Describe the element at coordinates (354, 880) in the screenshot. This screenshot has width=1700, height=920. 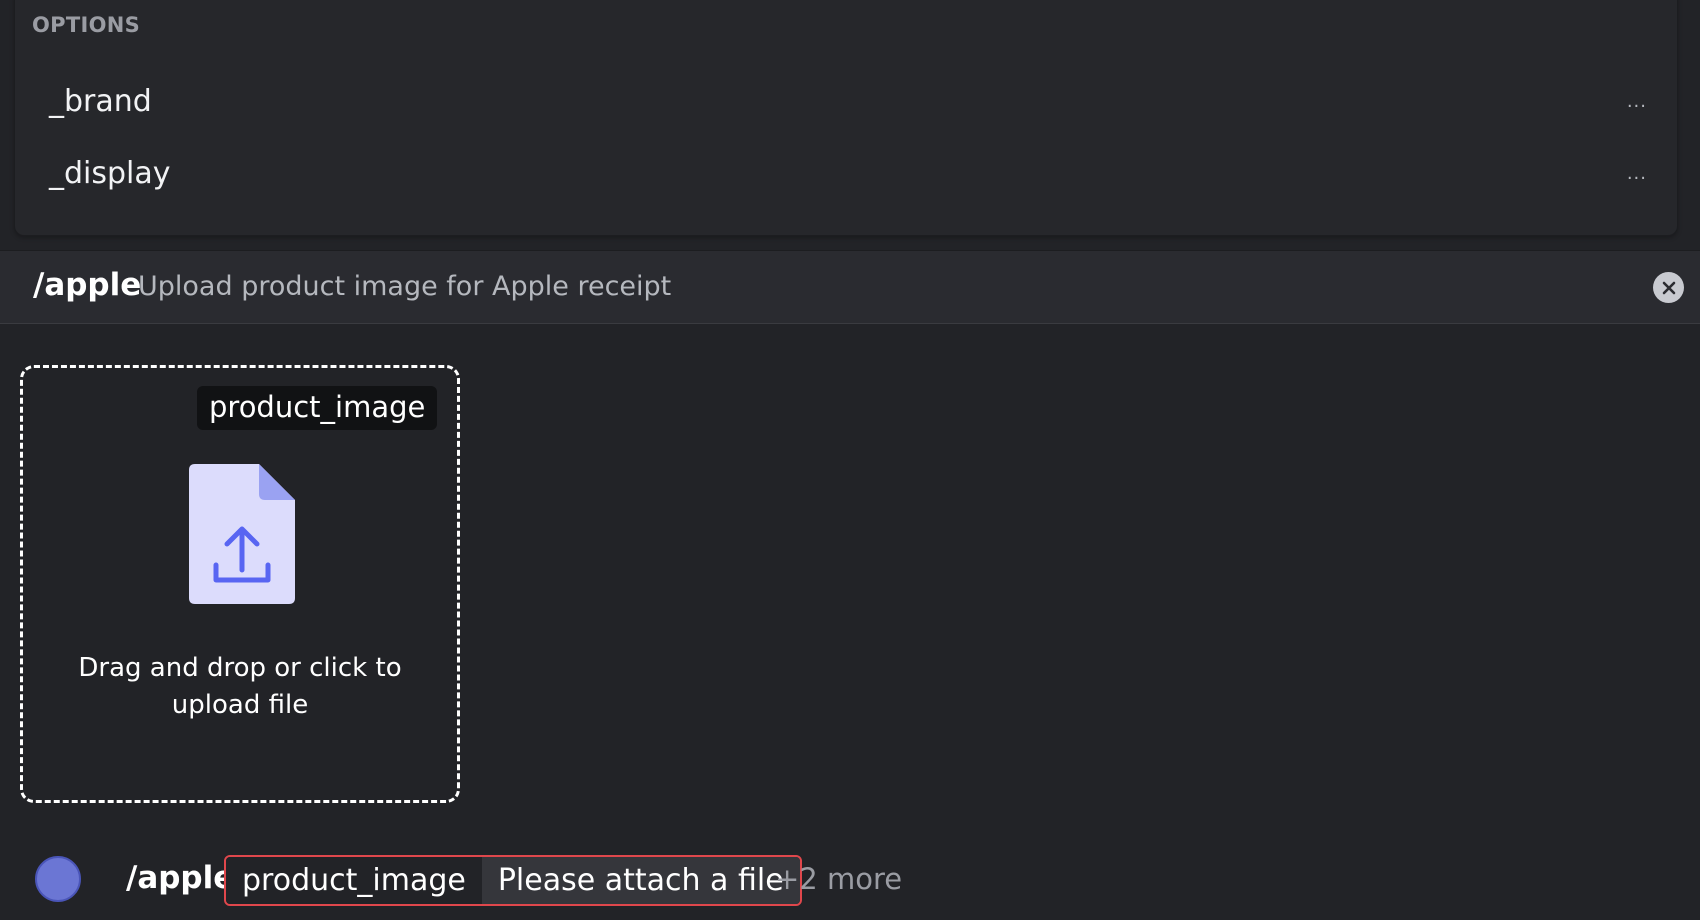
I see `parameter-name: product_image` at that location.